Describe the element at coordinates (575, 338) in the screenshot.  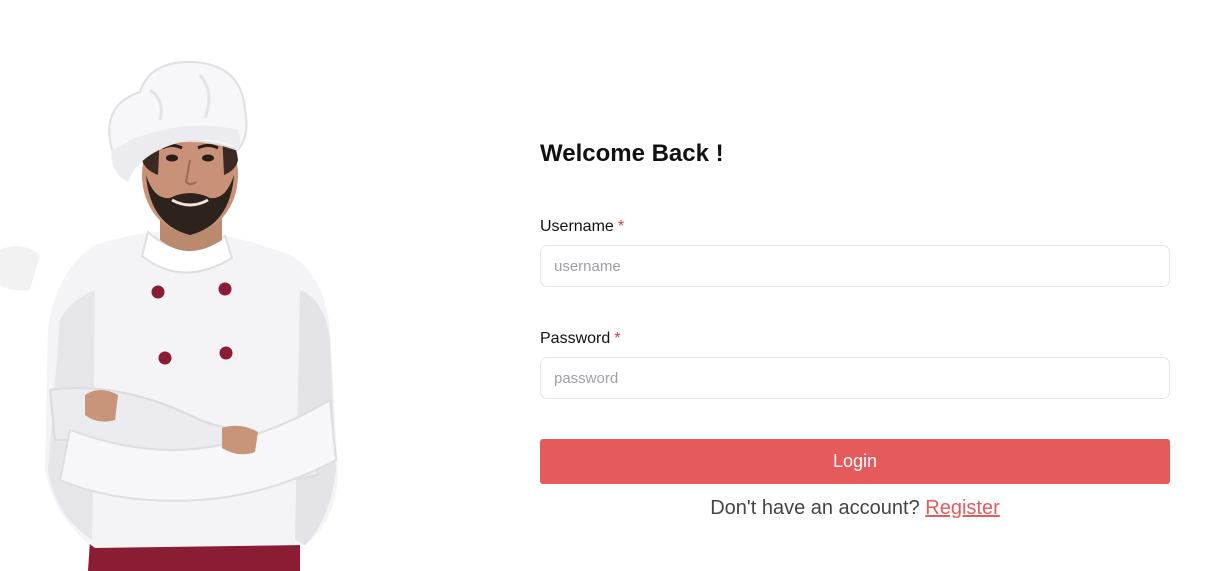
I see `password-label-text: Password` at that location.